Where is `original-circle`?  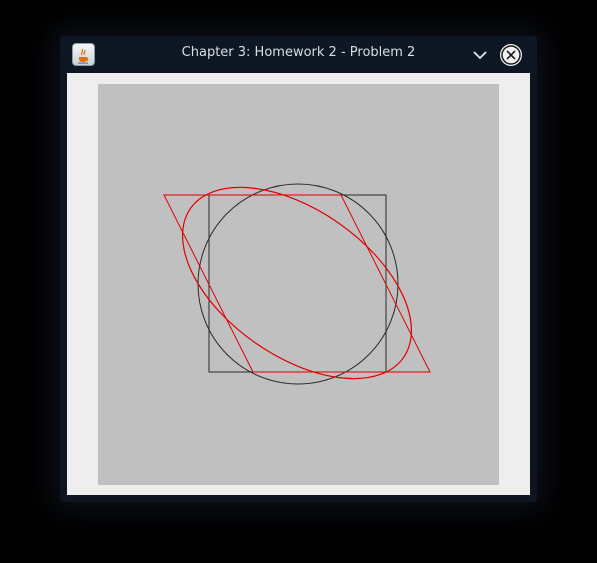 original-circle is located at coordinates (298, 284).